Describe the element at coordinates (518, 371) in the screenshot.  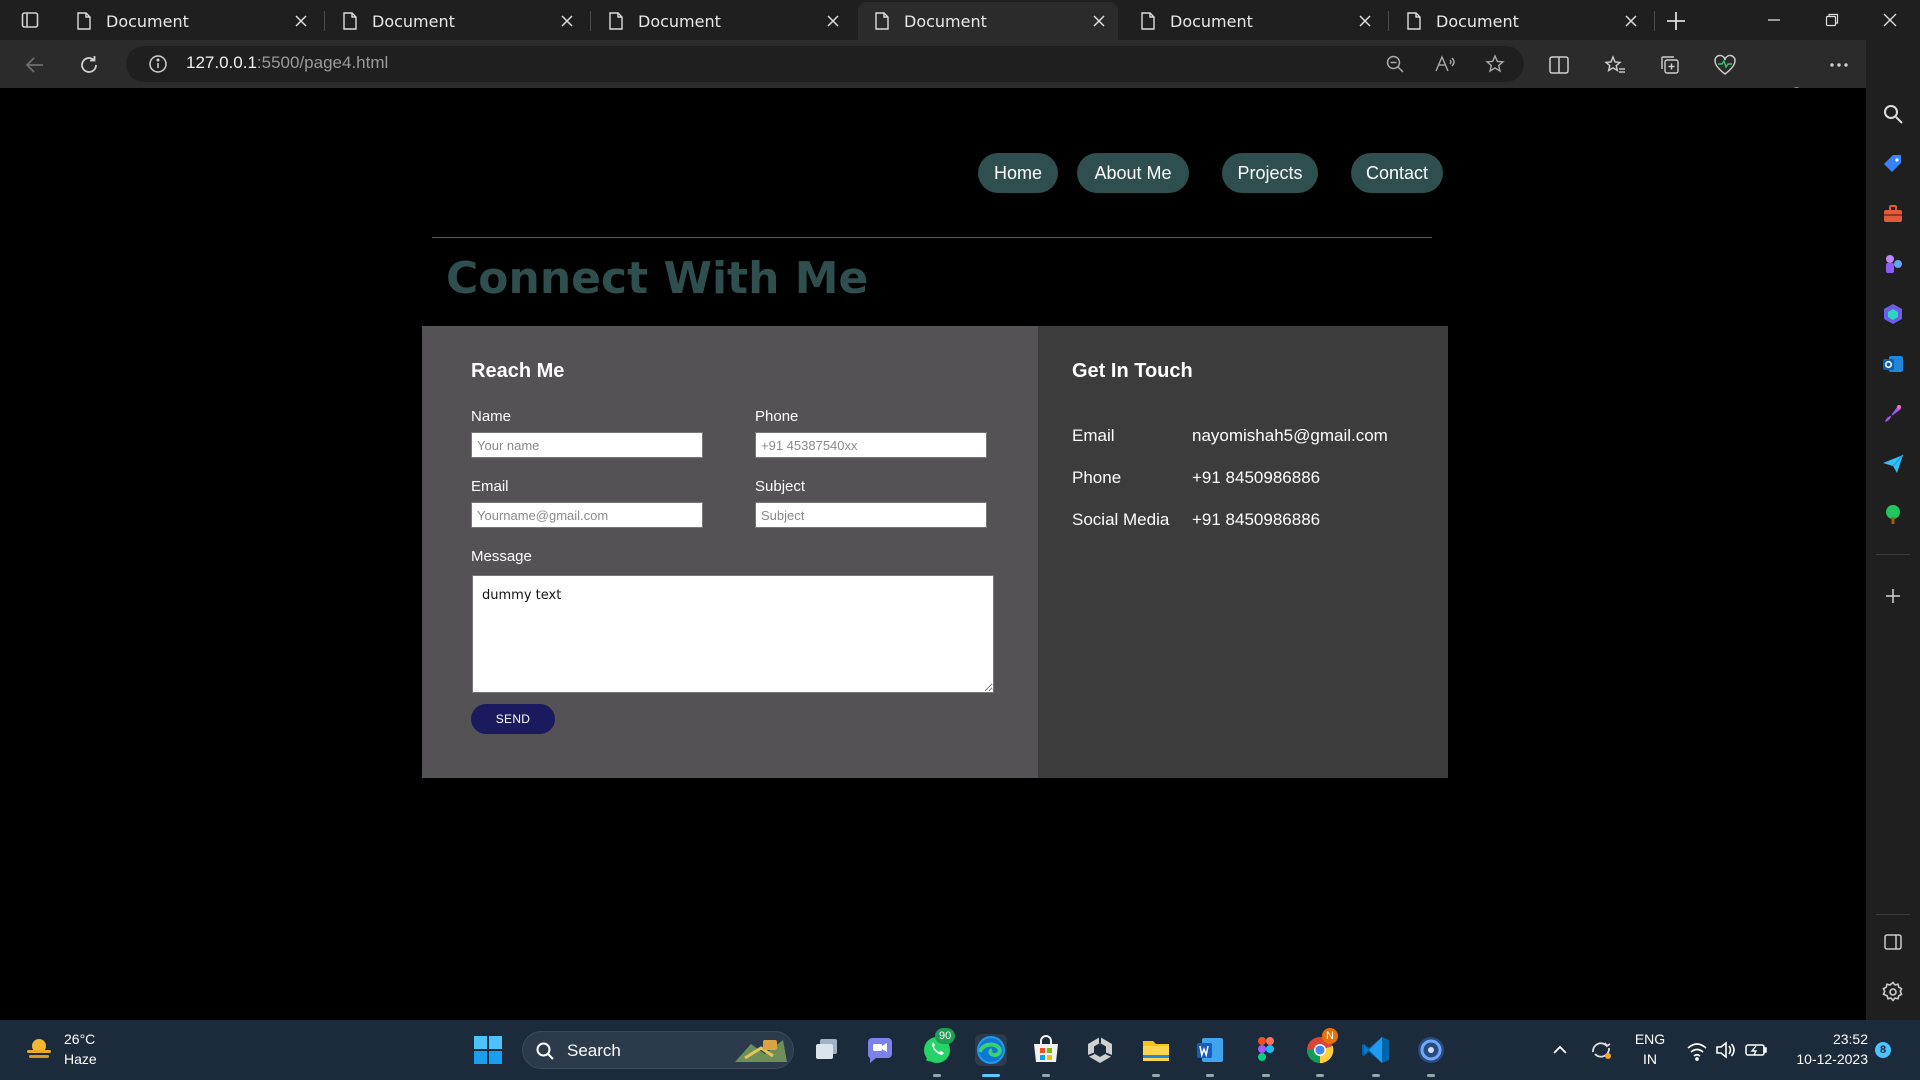
I see `reach-me-title: Reach Me` at that location.